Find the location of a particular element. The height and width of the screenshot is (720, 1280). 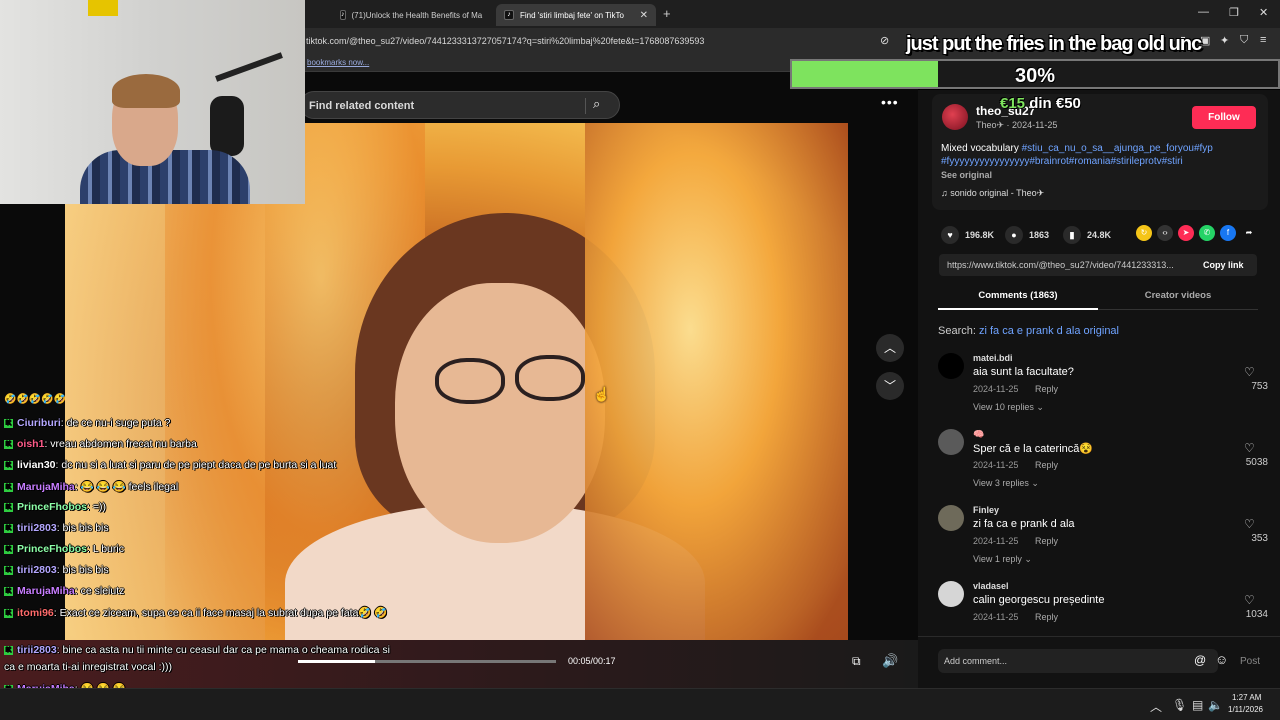

comment-count: 1863 is located at coordinates (1039, 235).